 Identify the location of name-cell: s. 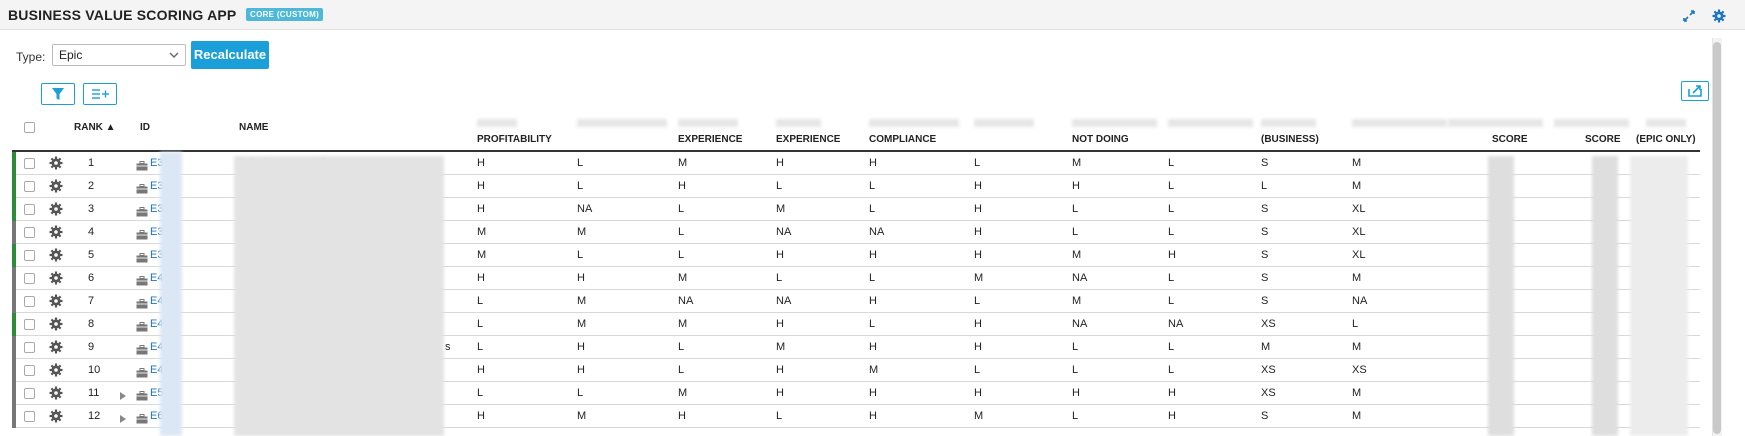
(448, 347).